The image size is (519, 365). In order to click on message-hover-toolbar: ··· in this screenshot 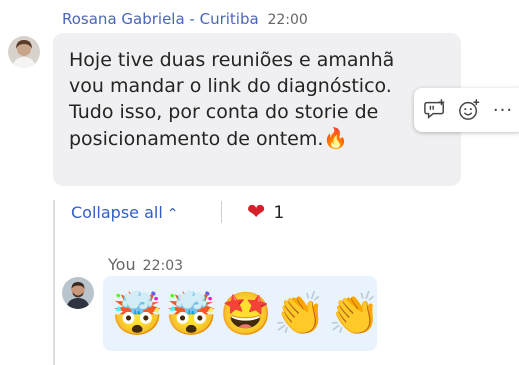, I will do `click(466, 110)`.